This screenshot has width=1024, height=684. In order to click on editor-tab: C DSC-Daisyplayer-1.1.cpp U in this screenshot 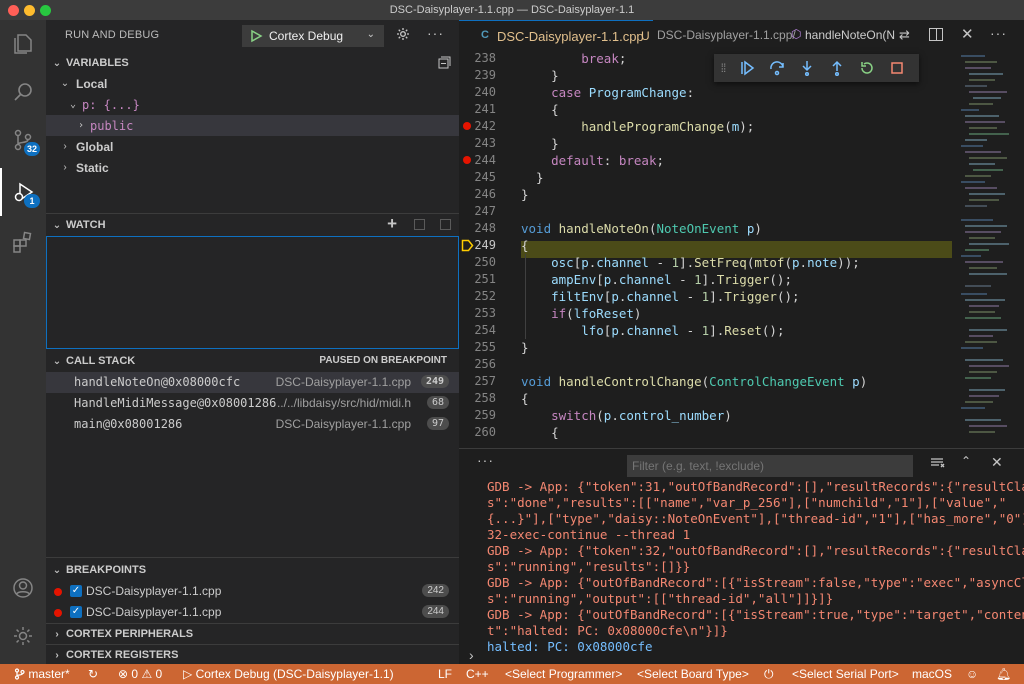, I will do `click(556, 35)`.